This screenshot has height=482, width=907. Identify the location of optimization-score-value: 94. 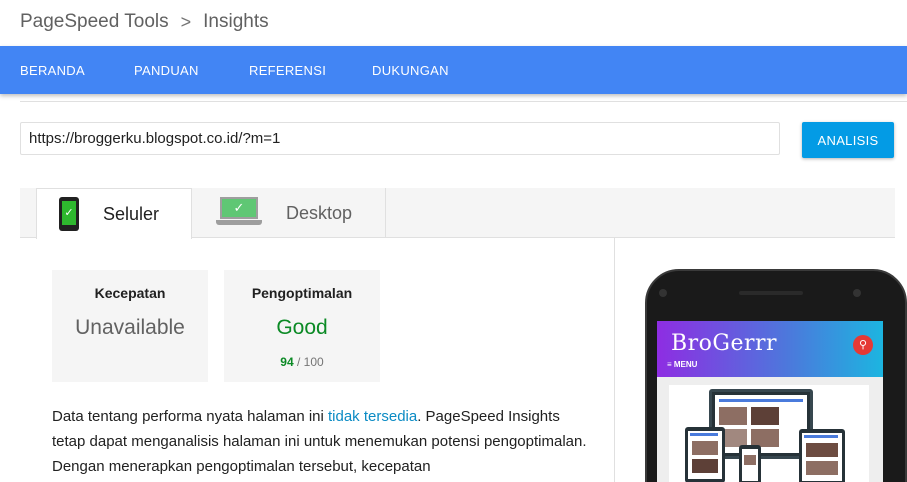
(287, 362).